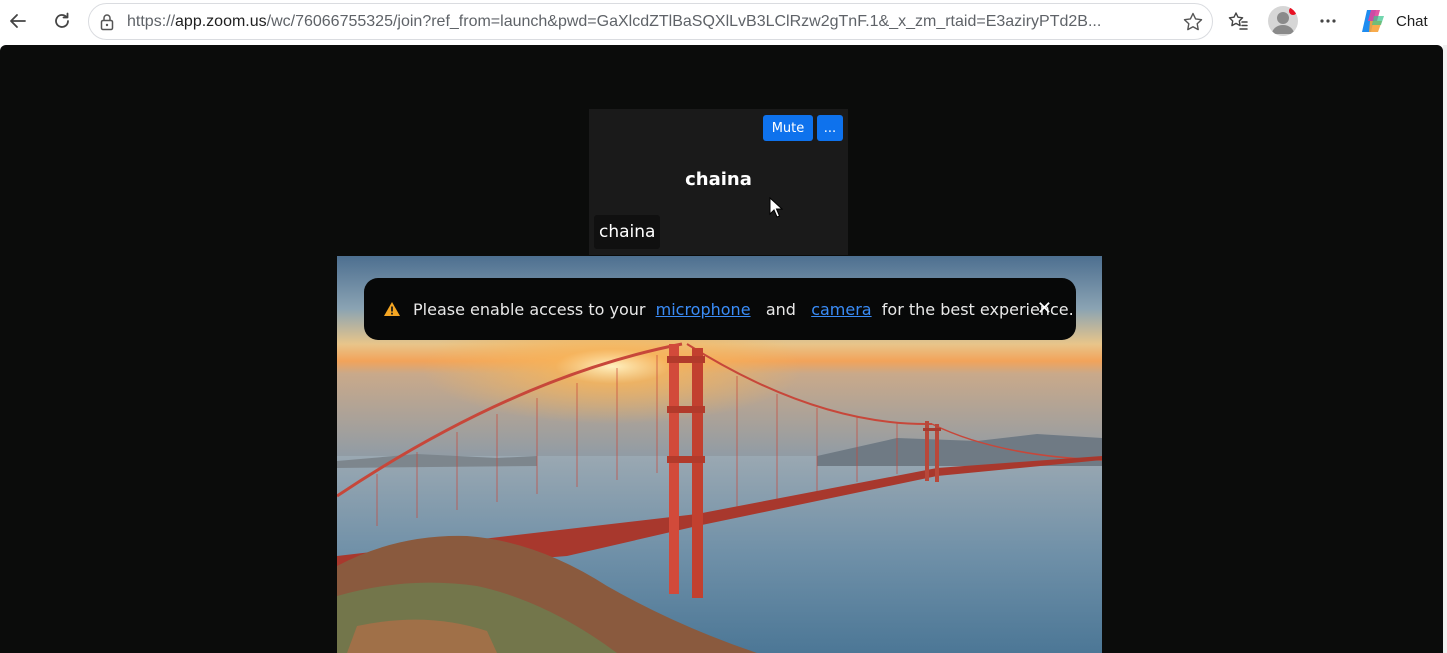  What do you see at coordinates (1412, 21) in the screenshot?
I see `chat-label: Chat` at bounding box center [1412, 21].